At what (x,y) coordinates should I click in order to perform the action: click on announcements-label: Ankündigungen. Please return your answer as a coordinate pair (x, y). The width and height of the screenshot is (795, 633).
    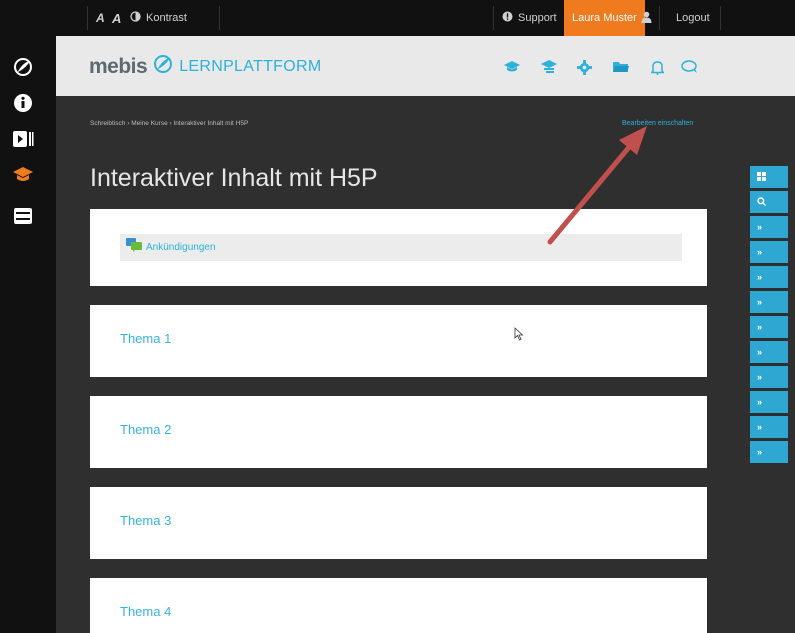
    Looking at the image, I should click on (181, 247).